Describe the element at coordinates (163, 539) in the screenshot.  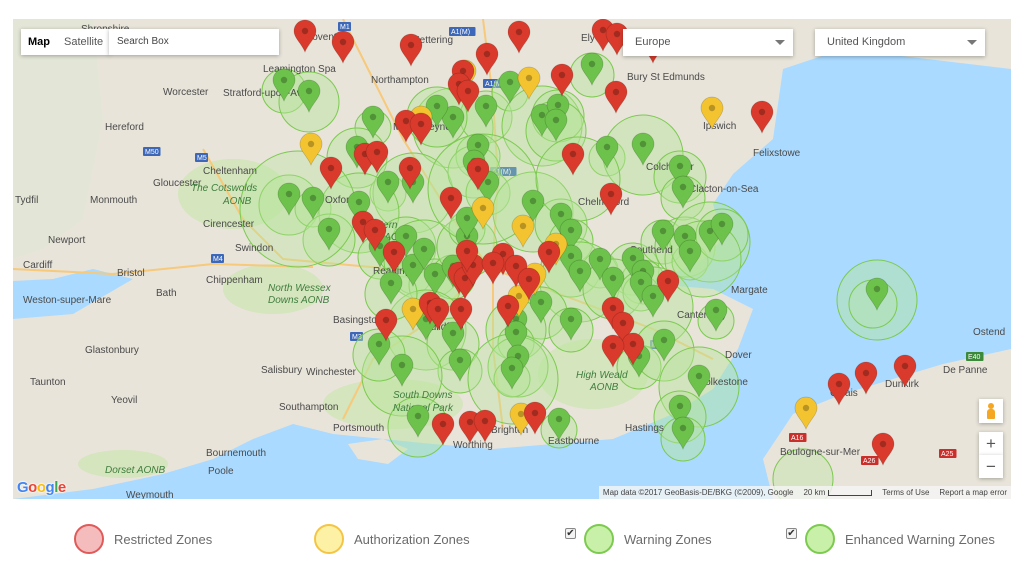
I see `legend-label: Restricted Zones` at that location.